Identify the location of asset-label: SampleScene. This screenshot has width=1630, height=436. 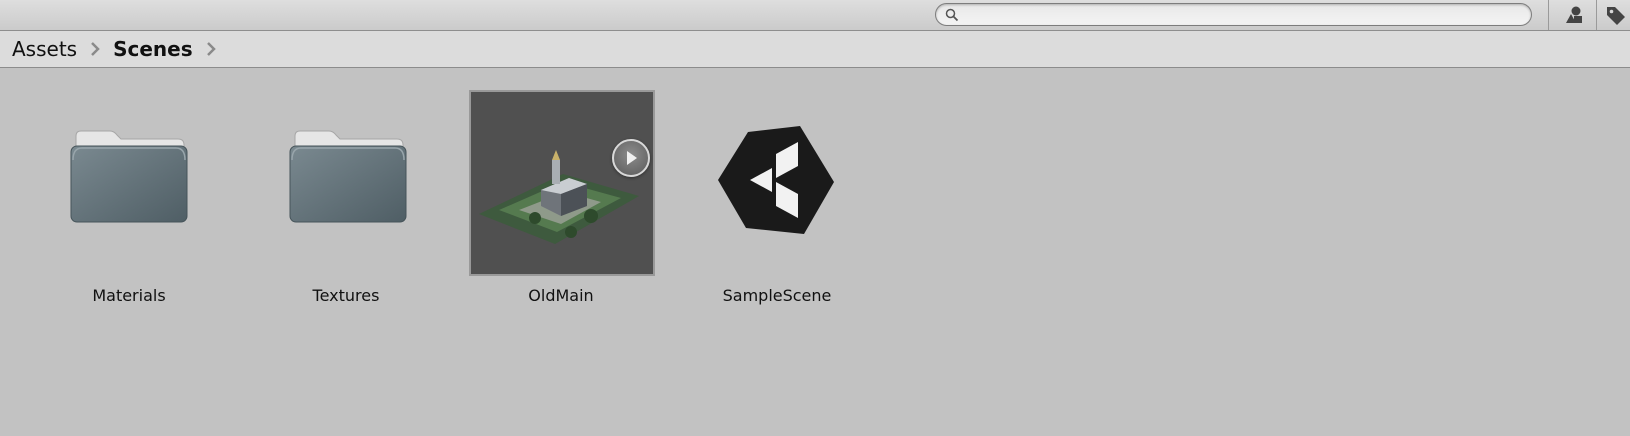
(777, 295).